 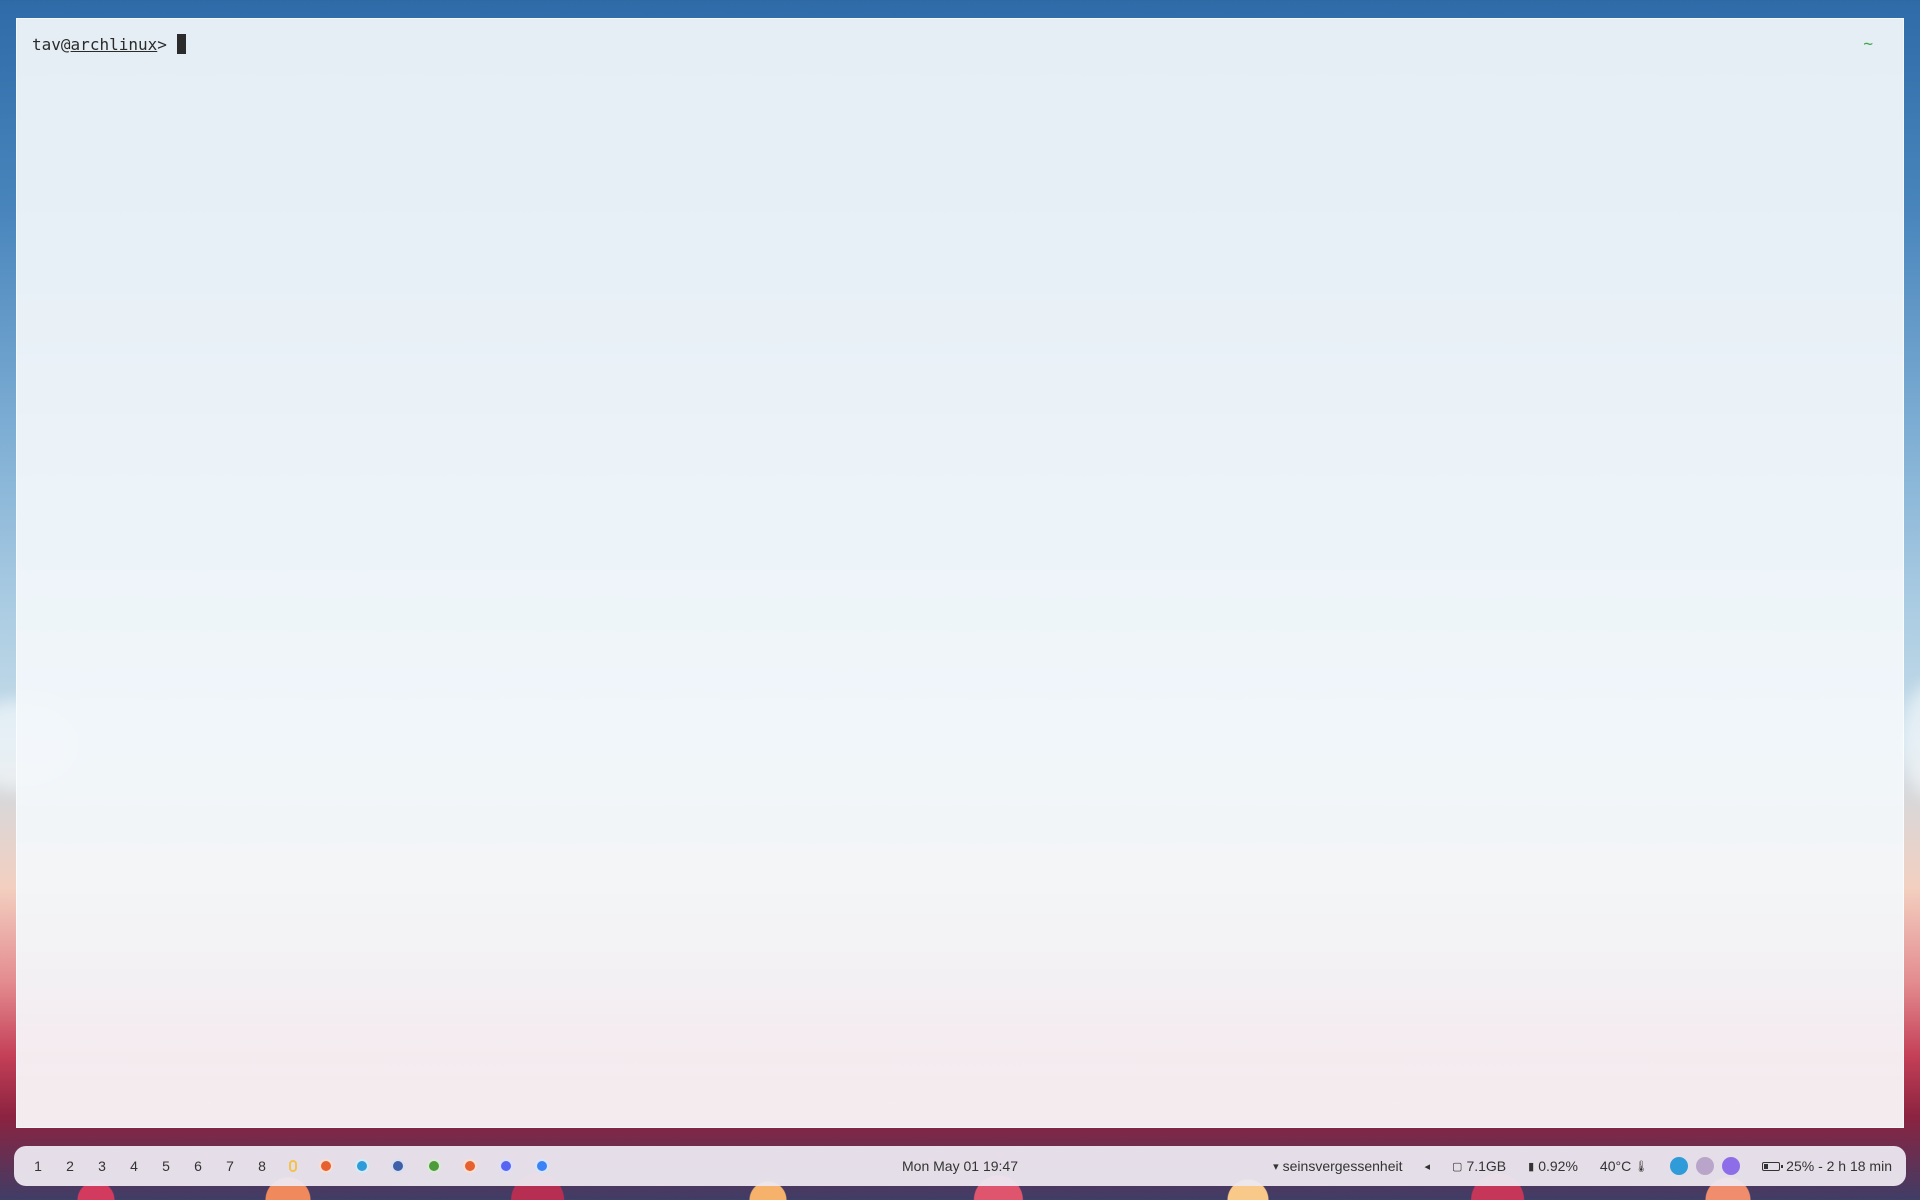 I want to click on clock: Mon May 01 19:47, so click(x=960, y=1166).